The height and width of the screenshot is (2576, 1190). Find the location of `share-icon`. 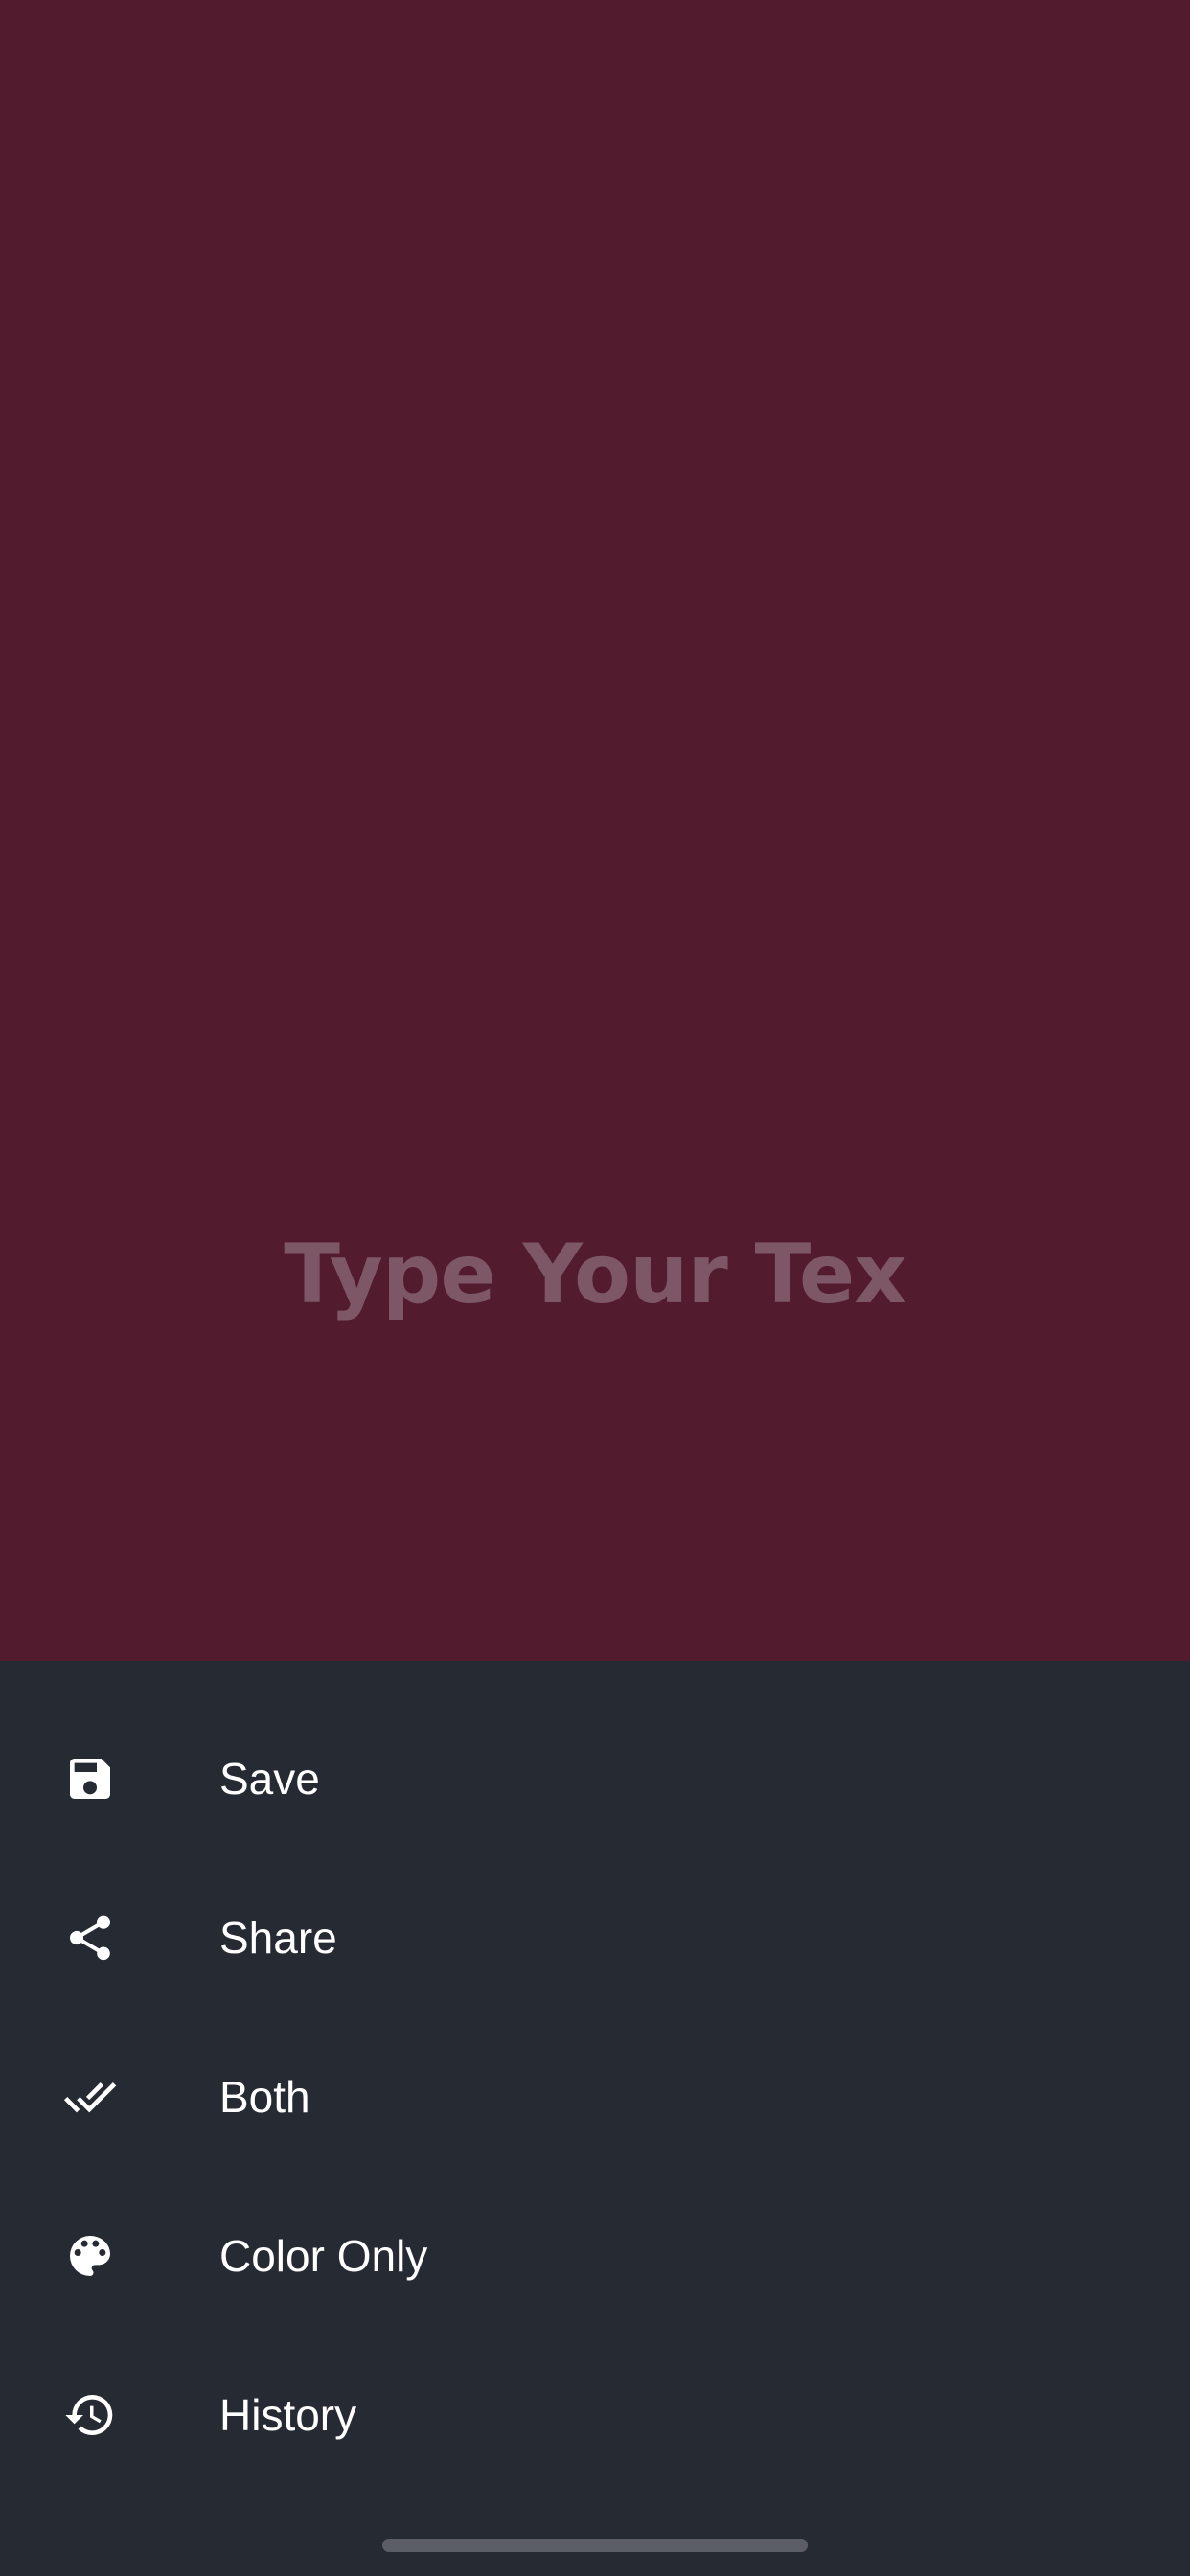

share-icon is located at coordinates (90, 1938).